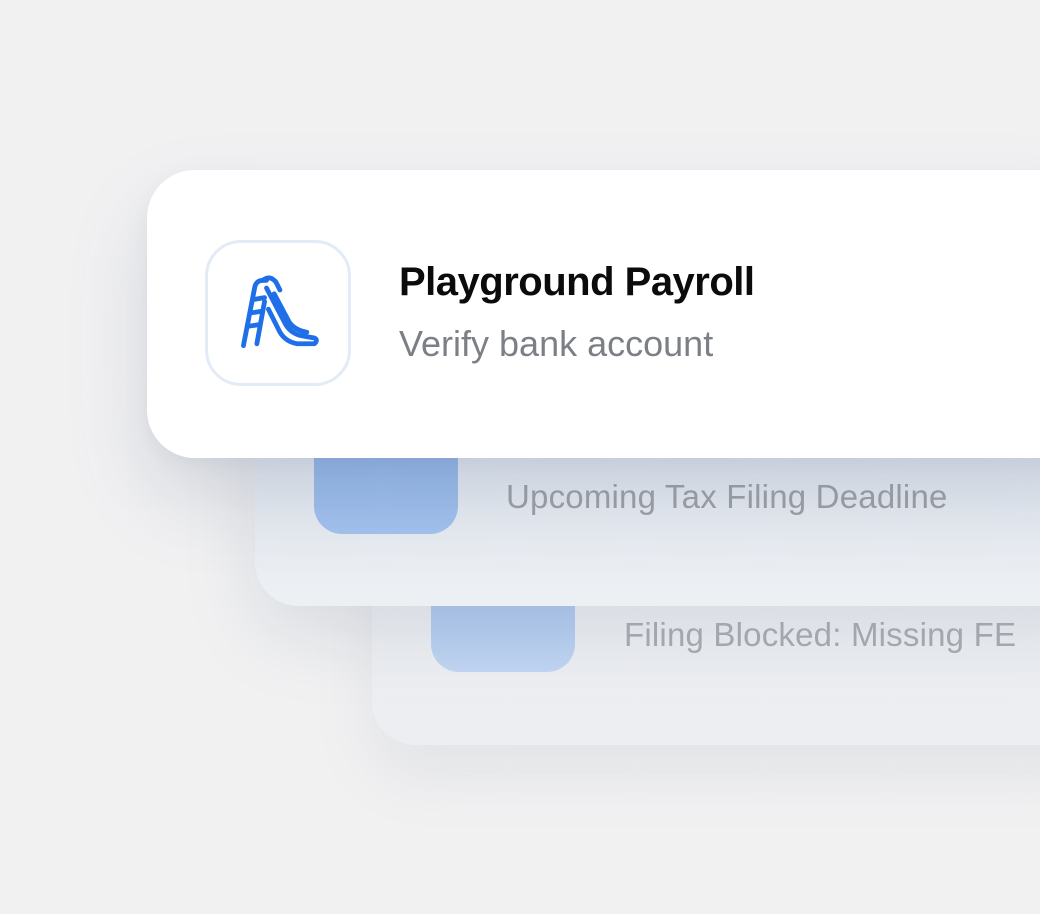  Describe the element at coordinates (820, 634) in the screenshot. I see `notification-subtitle: Filing Blocked: Missing FE` at that location.